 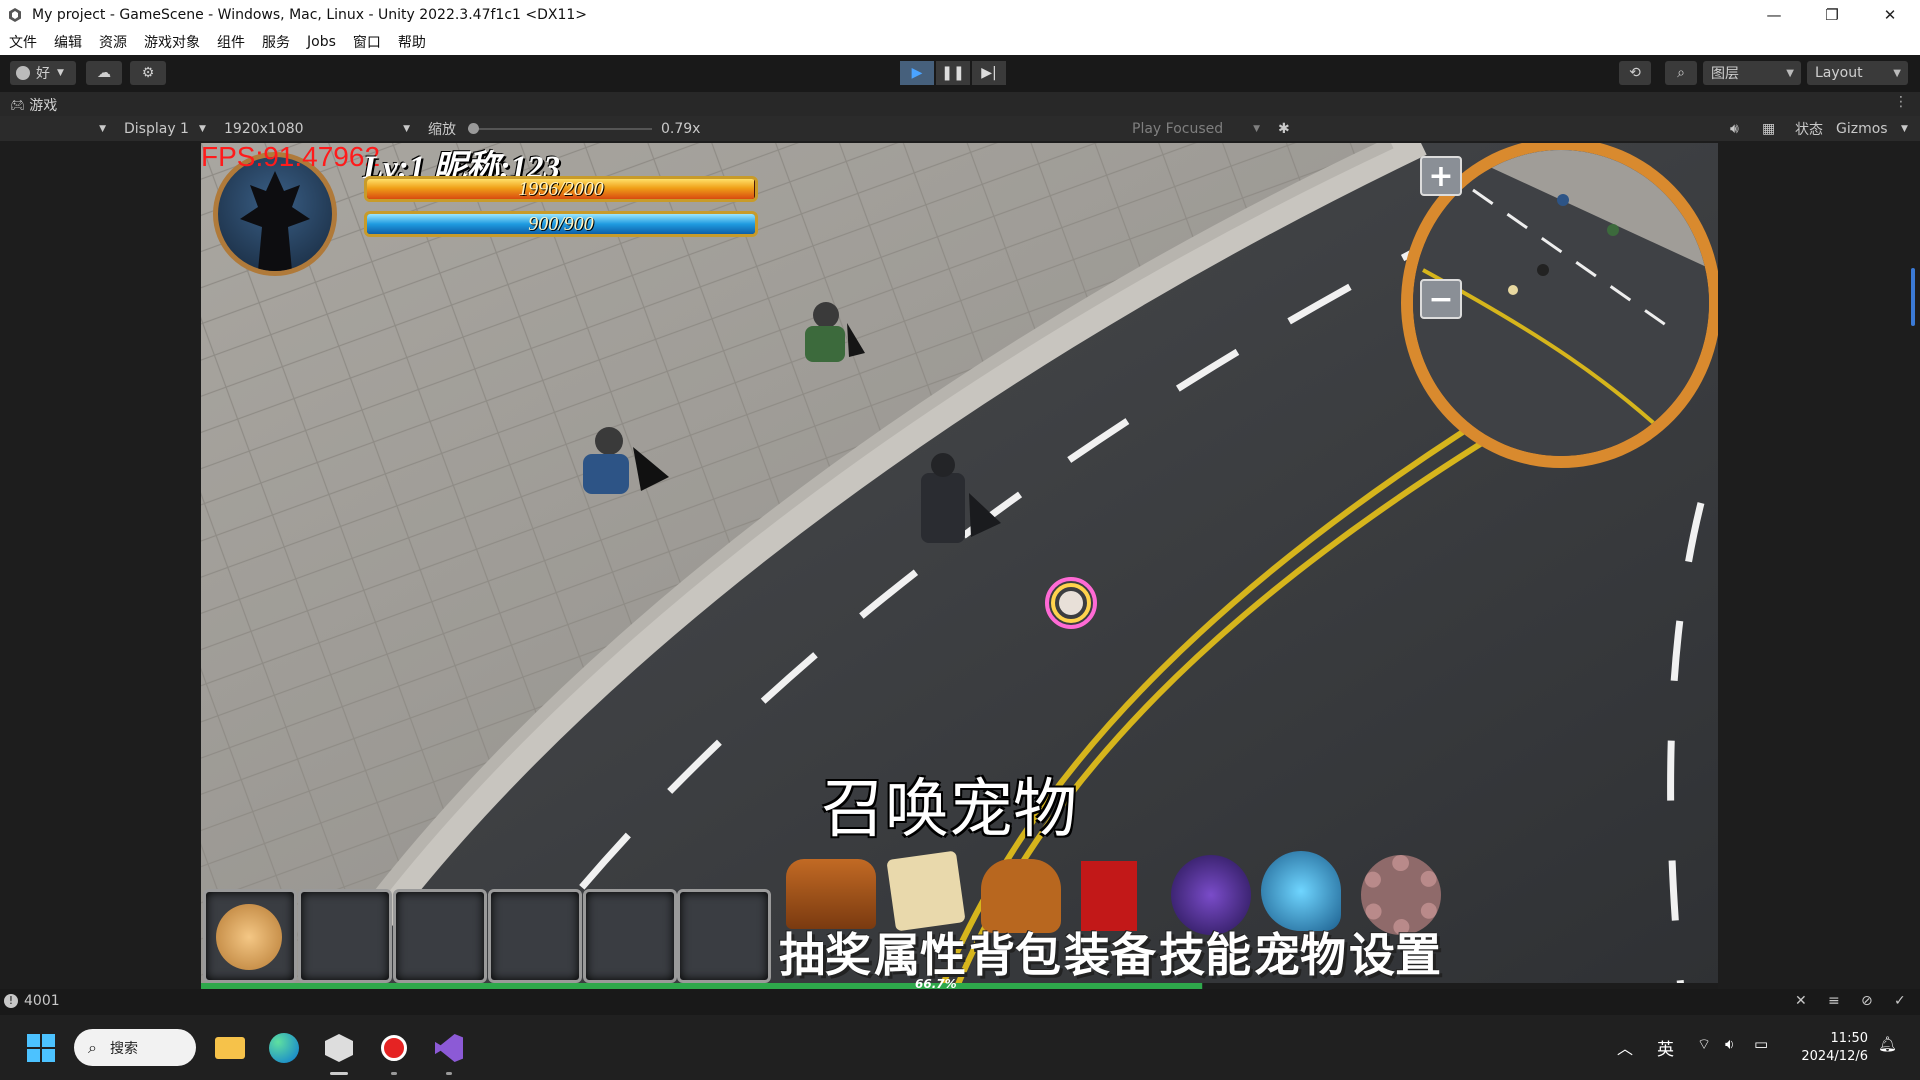 What do you see at coordinates (124, 1048) in the screenshot?
I see `search-label: 搜索` at bounding box center [124, 1048].